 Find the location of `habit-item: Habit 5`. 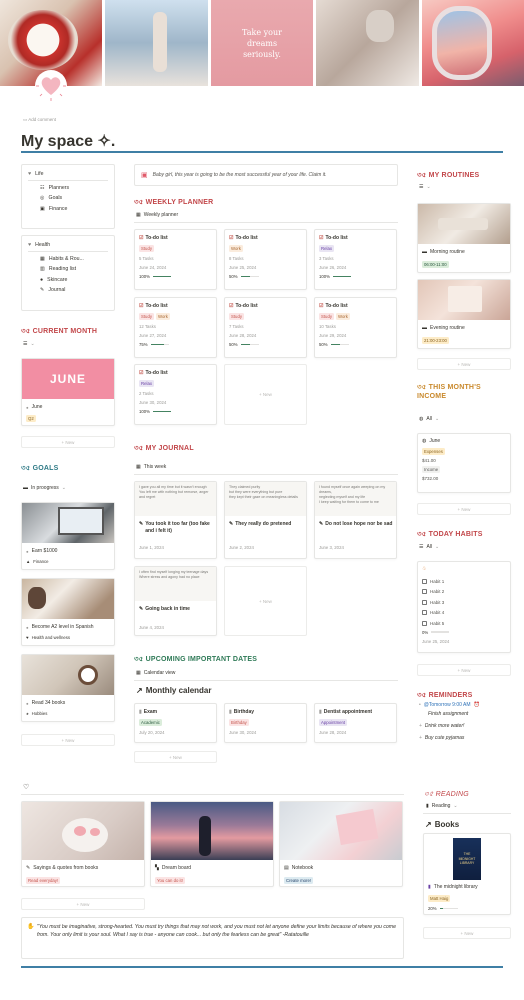

habit-item: Habit 5 is located at coordinates (464, 623).